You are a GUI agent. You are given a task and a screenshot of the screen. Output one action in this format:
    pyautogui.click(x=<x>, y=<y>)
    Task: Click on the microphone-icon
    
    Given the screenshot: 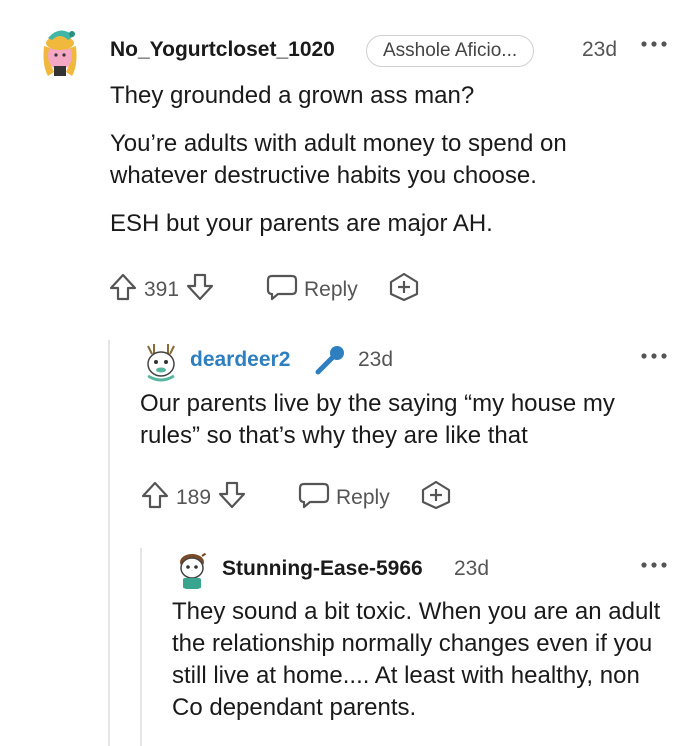 What is the action you would take?
    pyautogui.click(x=330, y=362)
    